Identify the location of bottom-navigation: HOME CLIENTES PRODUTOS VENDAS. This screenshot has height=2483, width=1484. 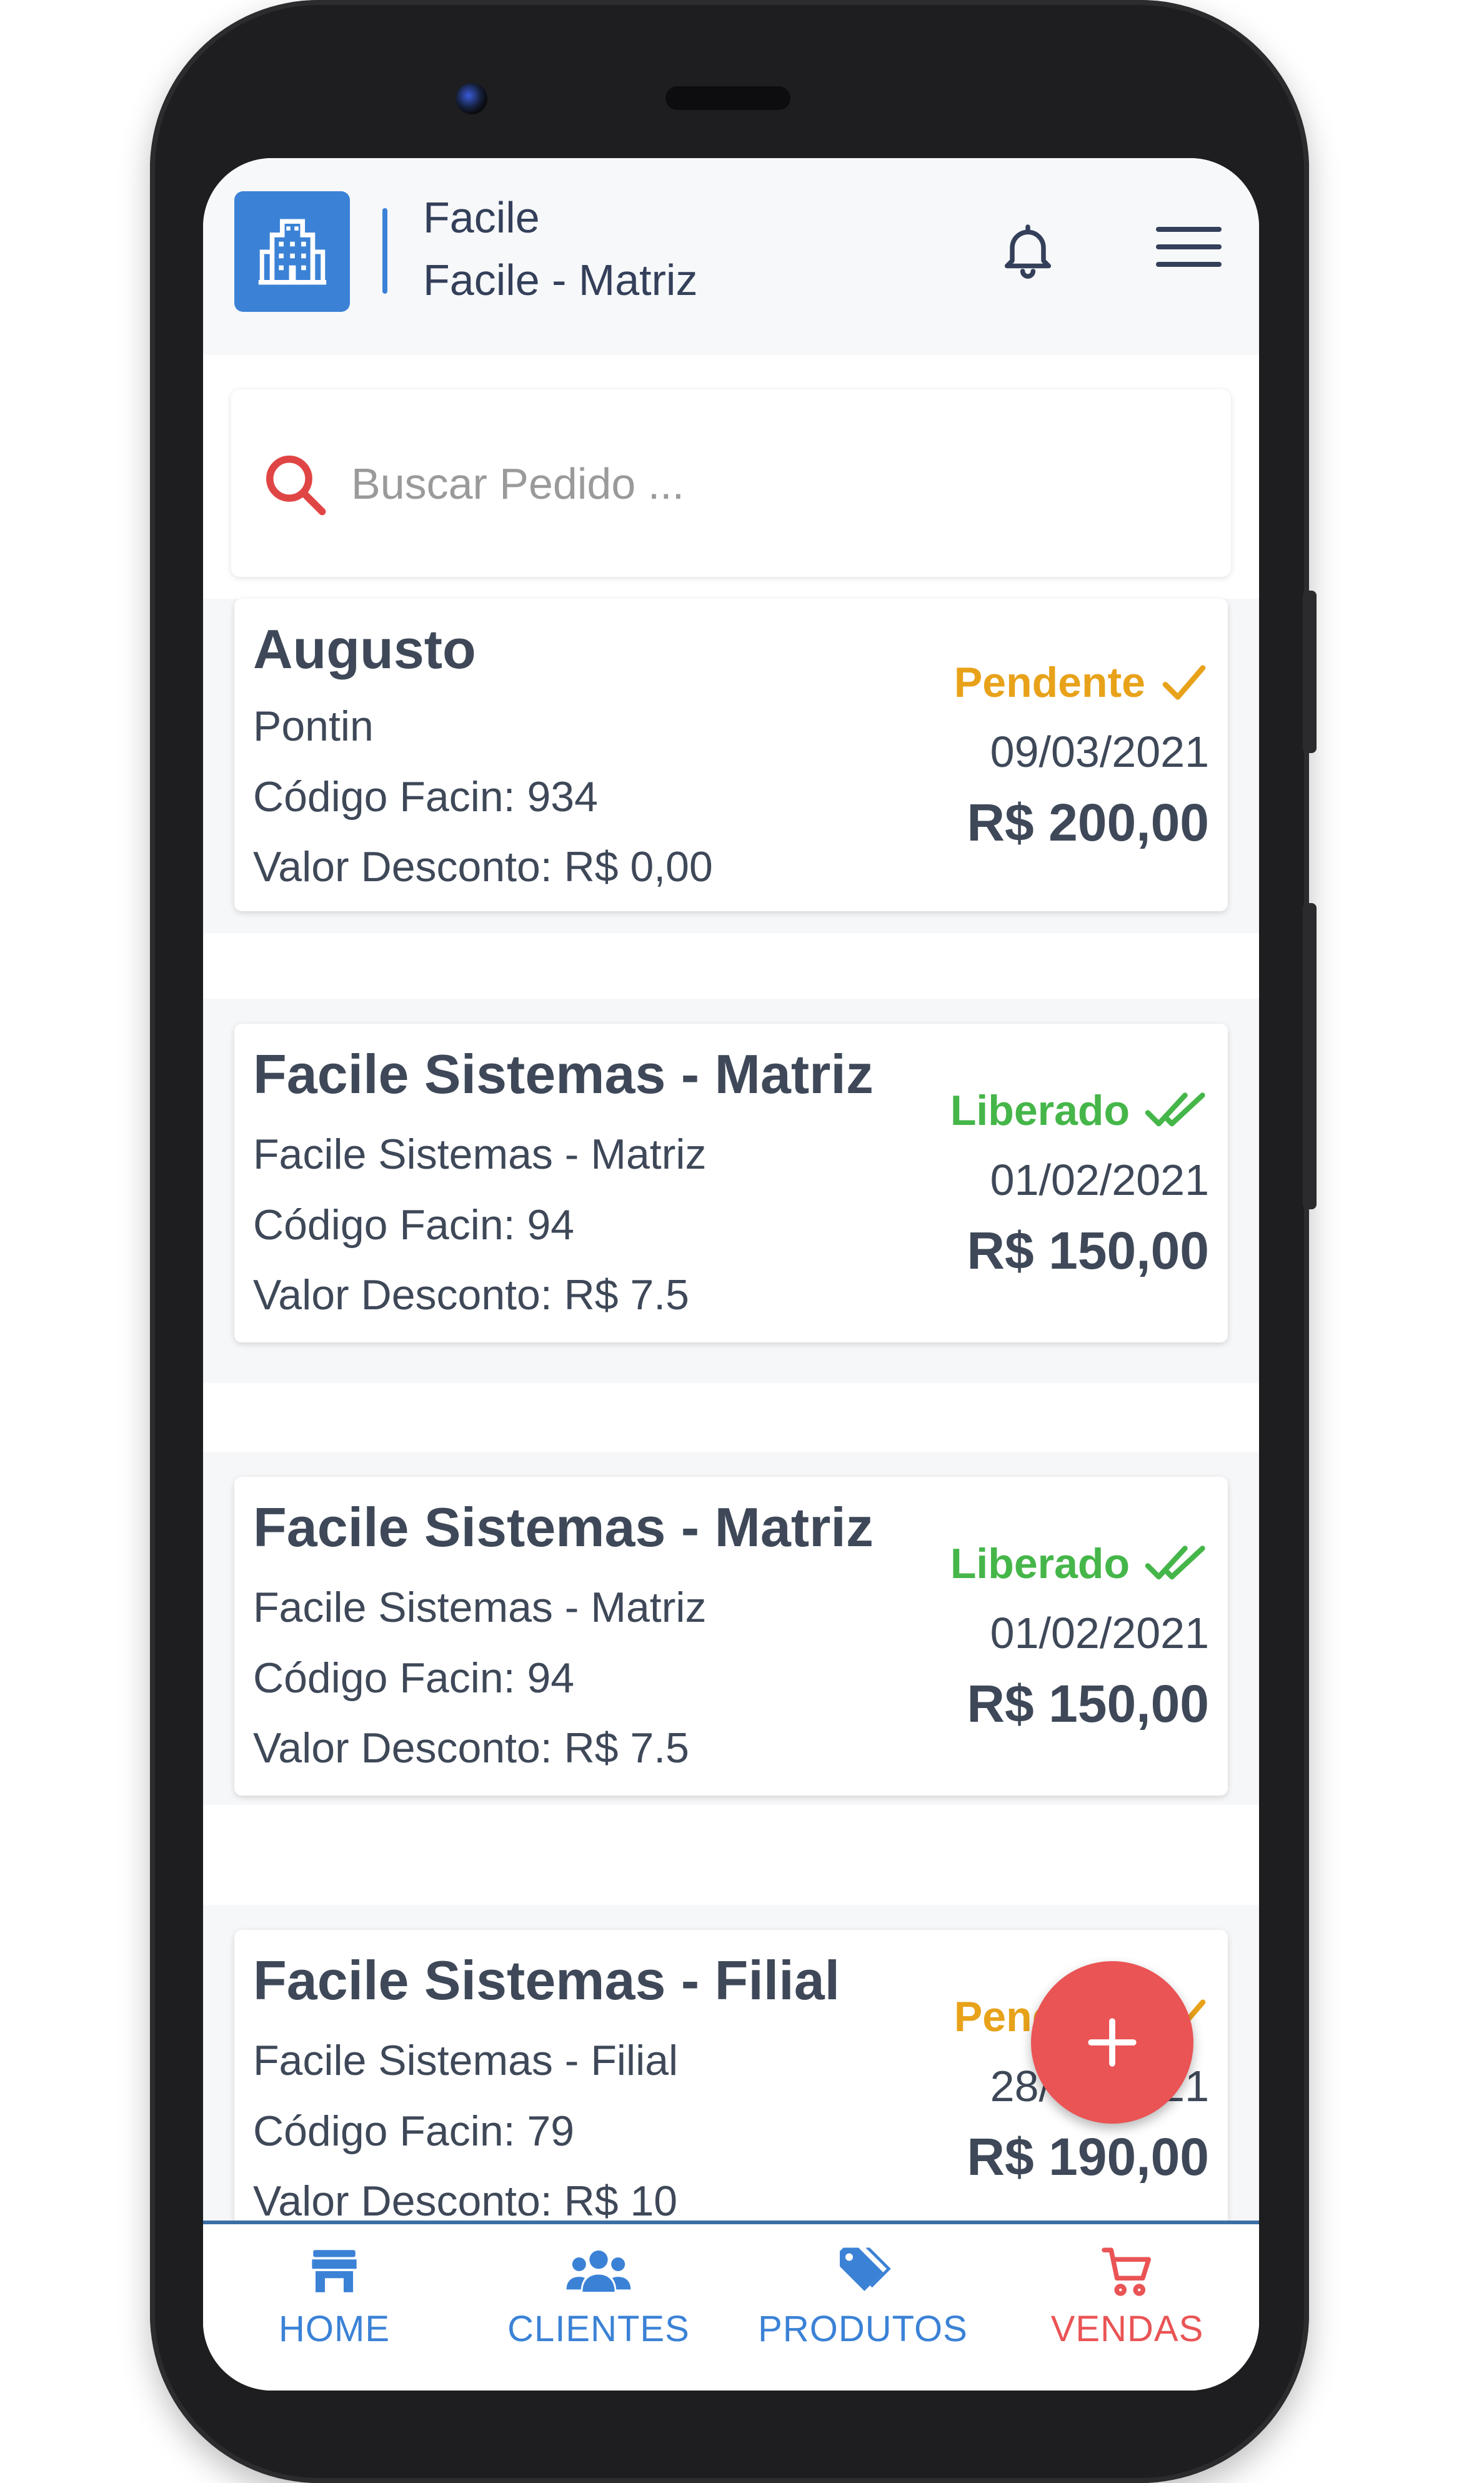
(731, 2306).